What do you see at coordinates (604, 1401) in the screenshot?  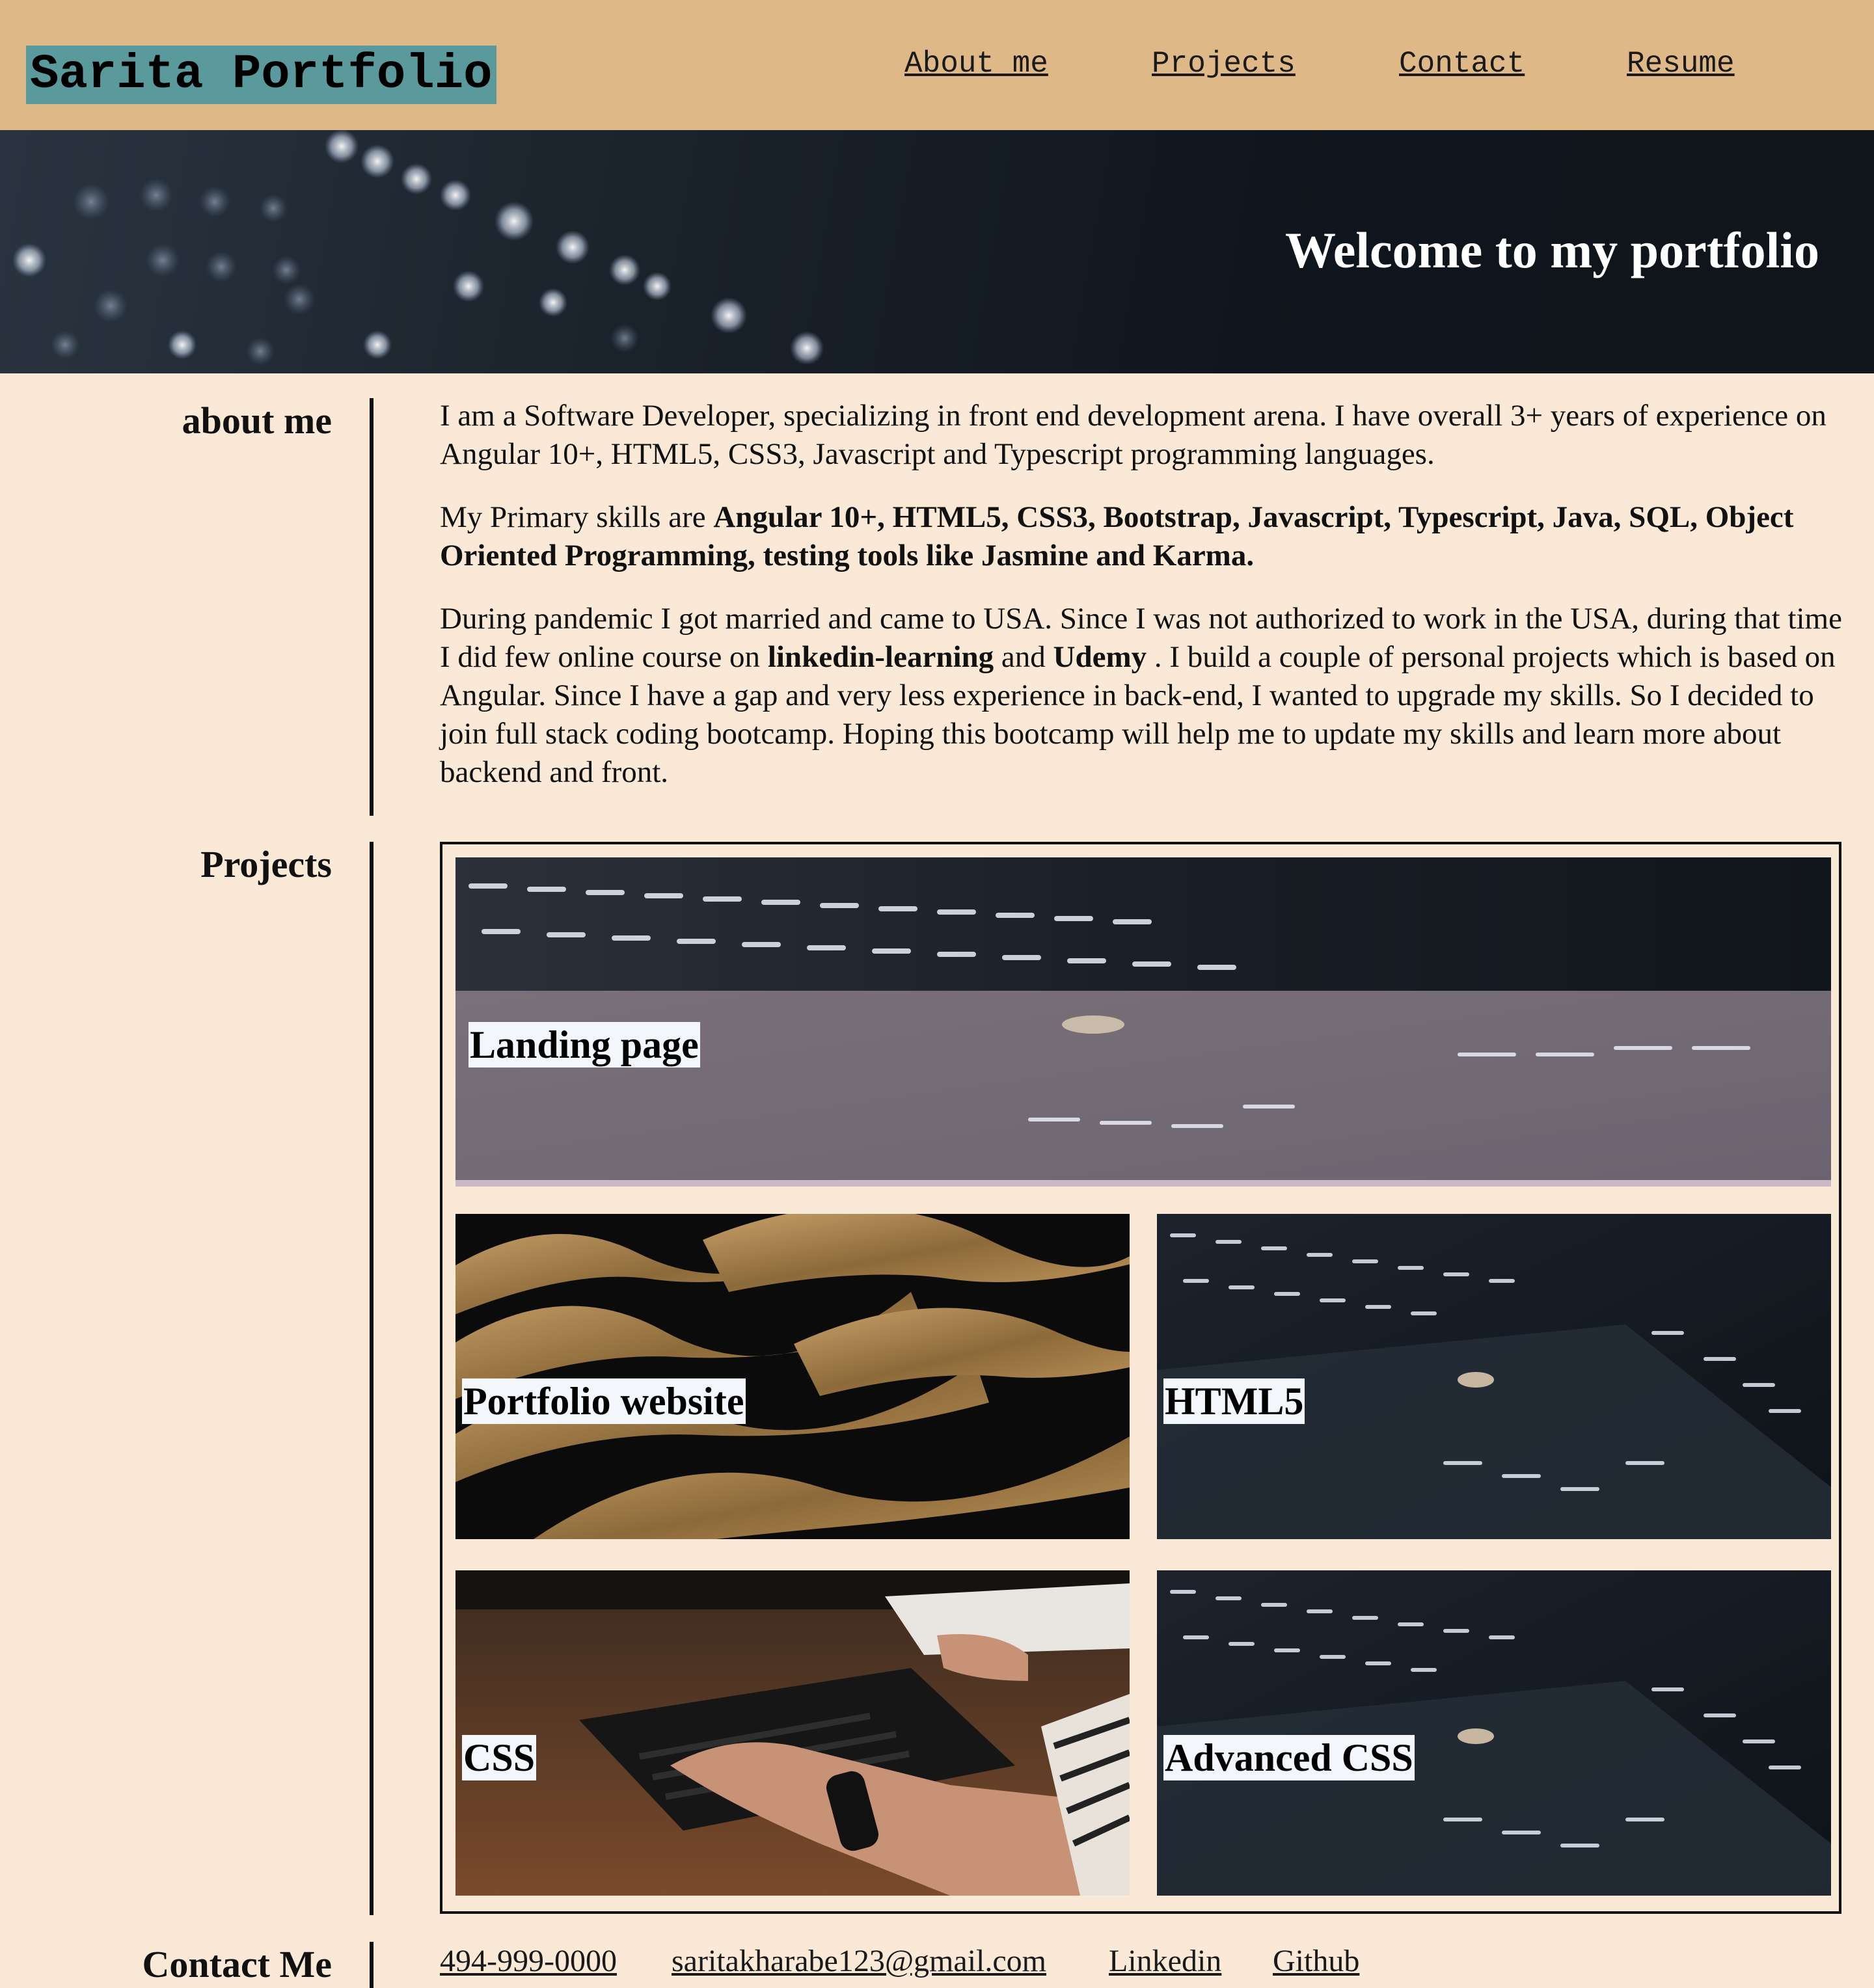 I see `project-title-portfolio-website: Portfolio website` at bounding box center [604, 1401].